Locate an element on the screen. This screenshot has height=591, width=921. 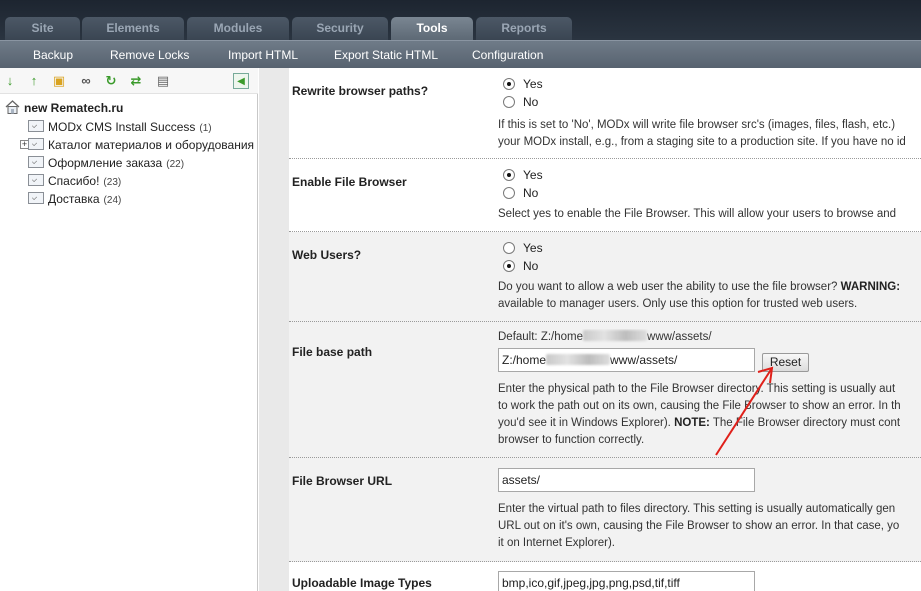
reset-button: Reset is located at coordinates (785, 362).